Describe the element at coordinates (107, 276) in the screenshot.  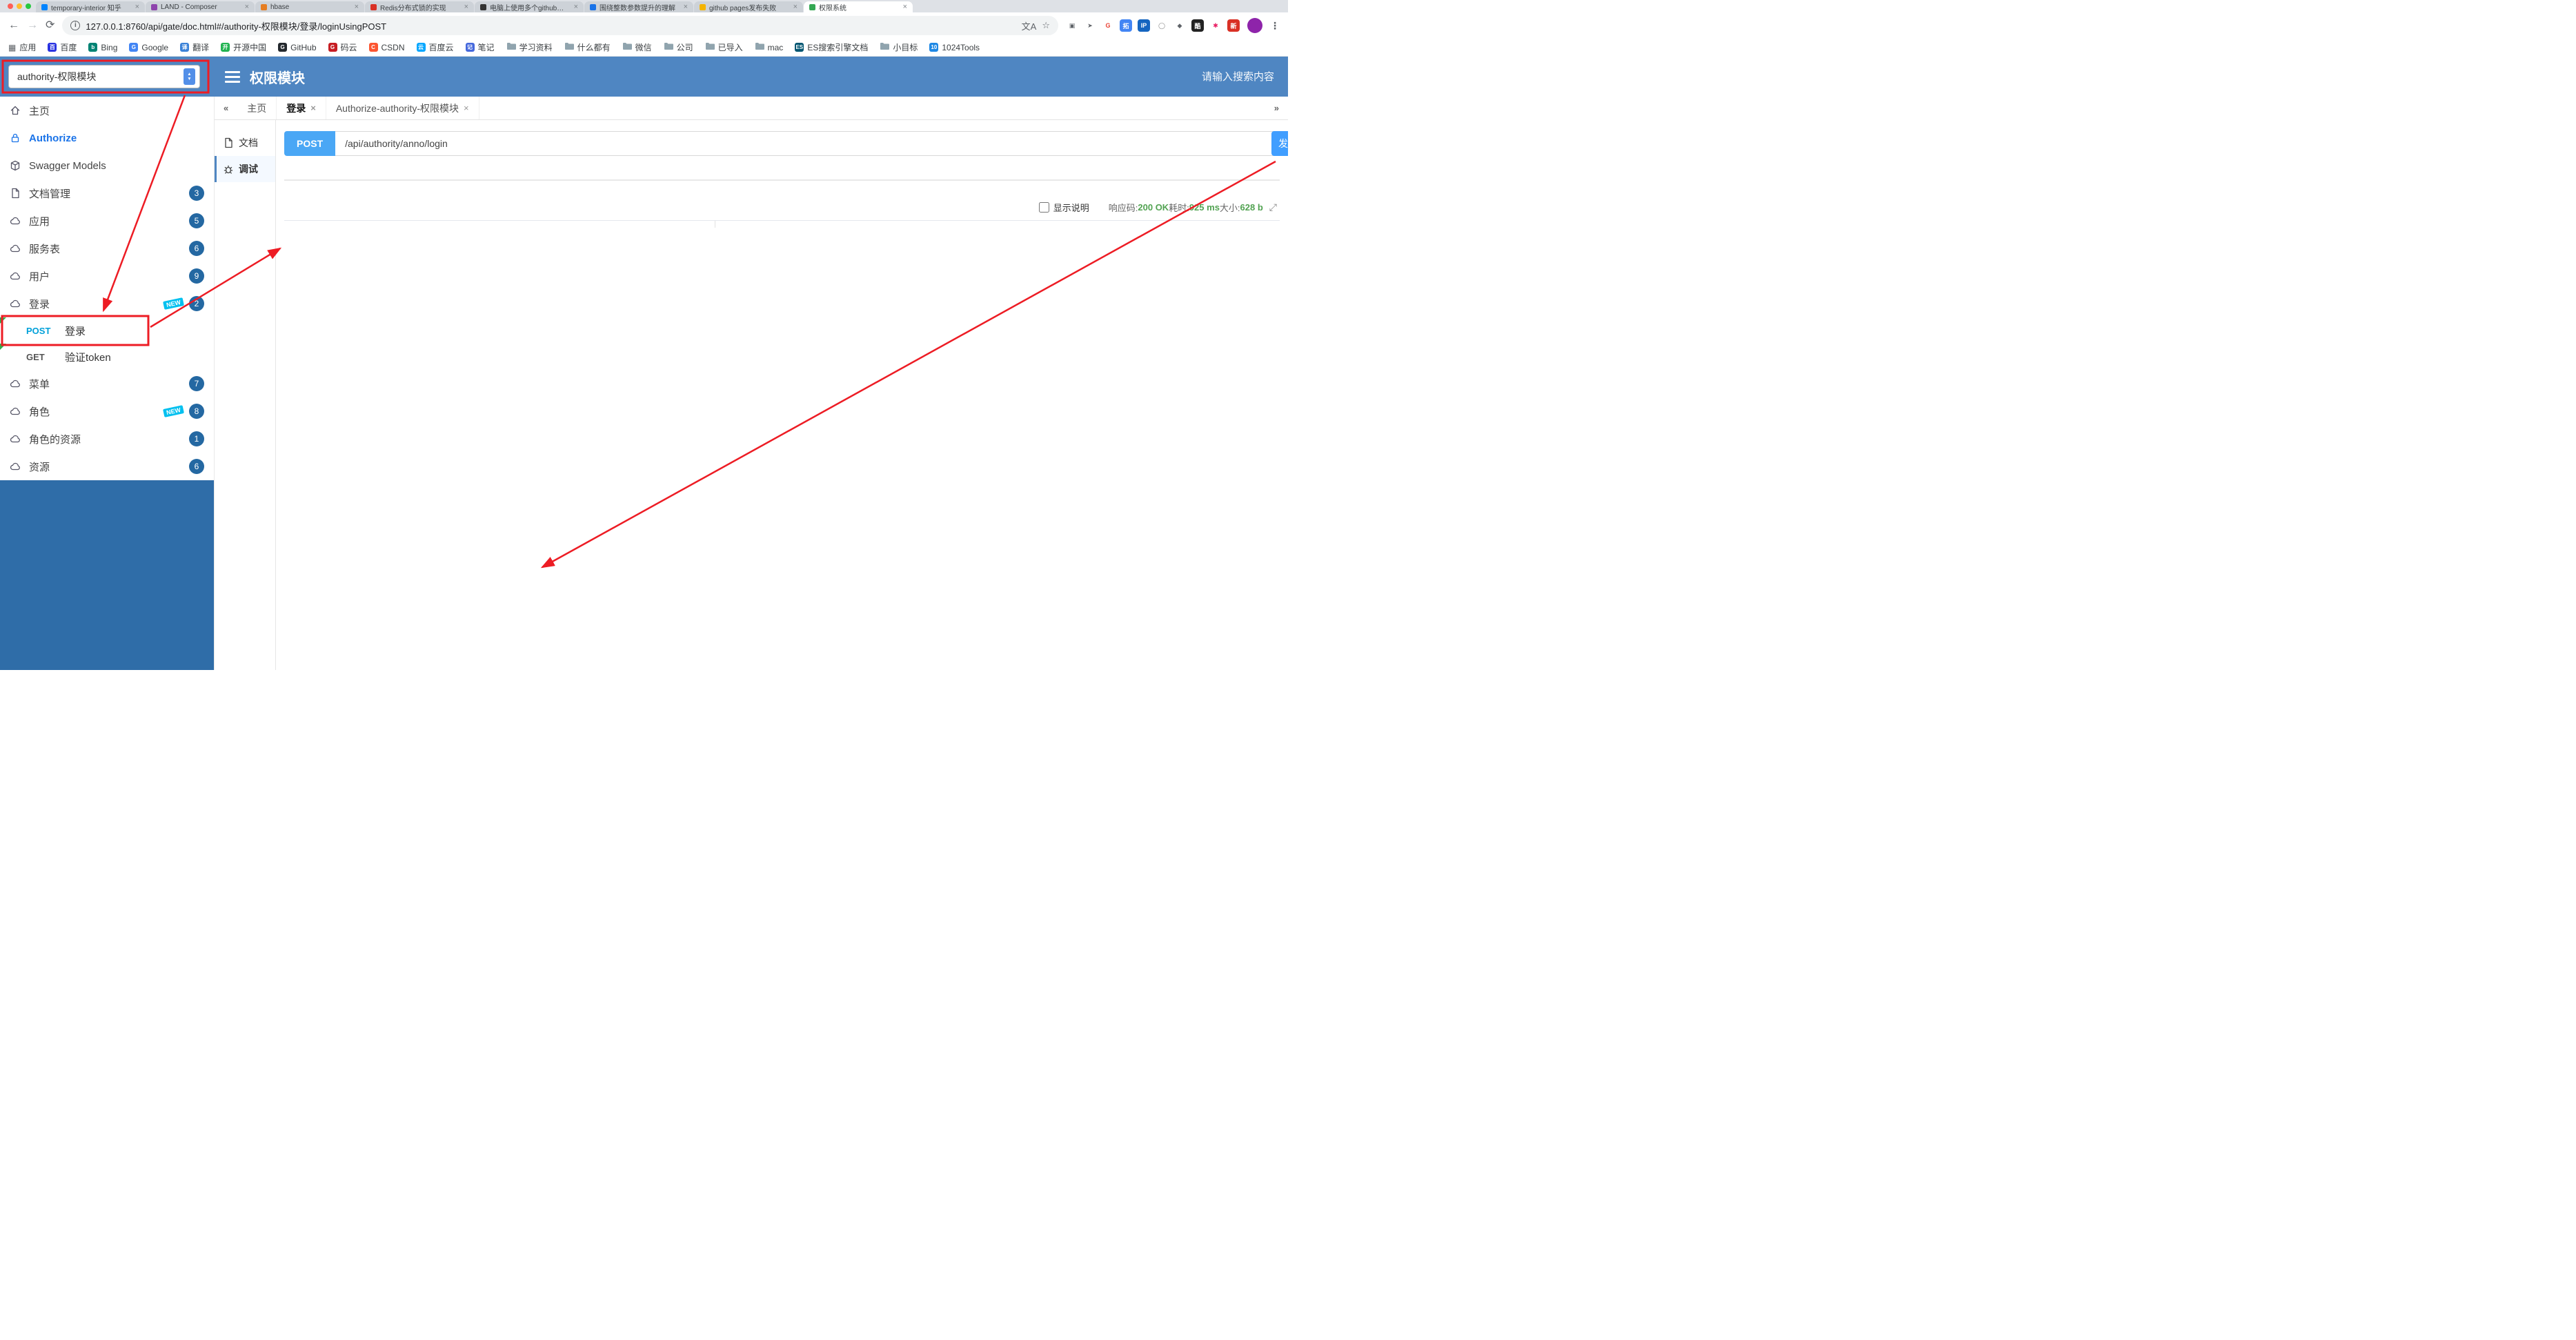
I see `sidebar-item-用户: 用户 9` at that location.